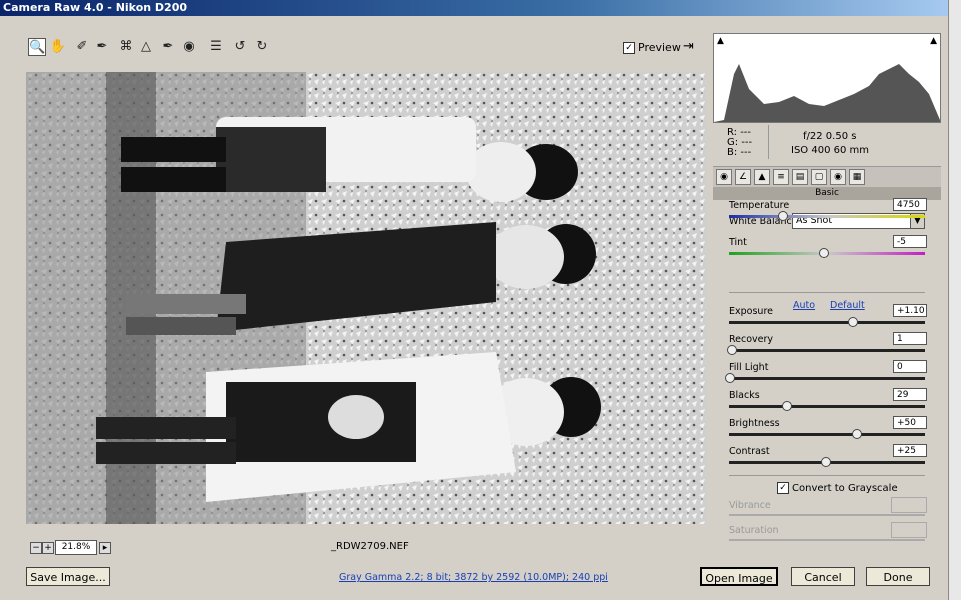 The height and width of the screenshot is (600, 961). What do you see at coordinates (827, 515) in the screenshot?
I see `vibrance-slider` at bounding box center [827, 515].